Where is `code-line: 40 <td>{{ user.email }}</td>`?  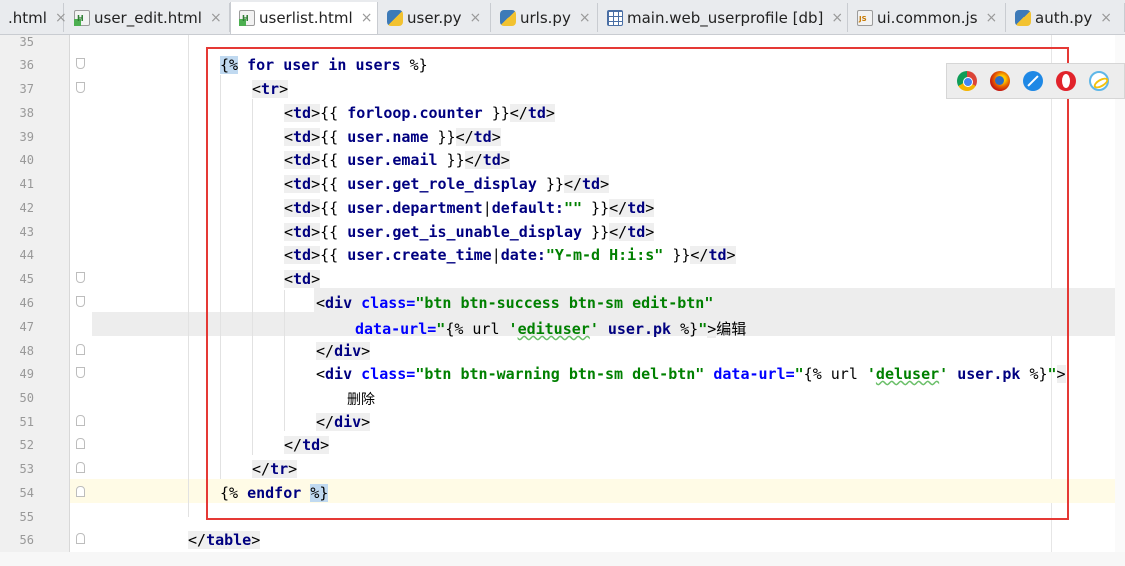
code-line: 40 <td>{{ user.email }}</td> is located at coordinates (562, 160).